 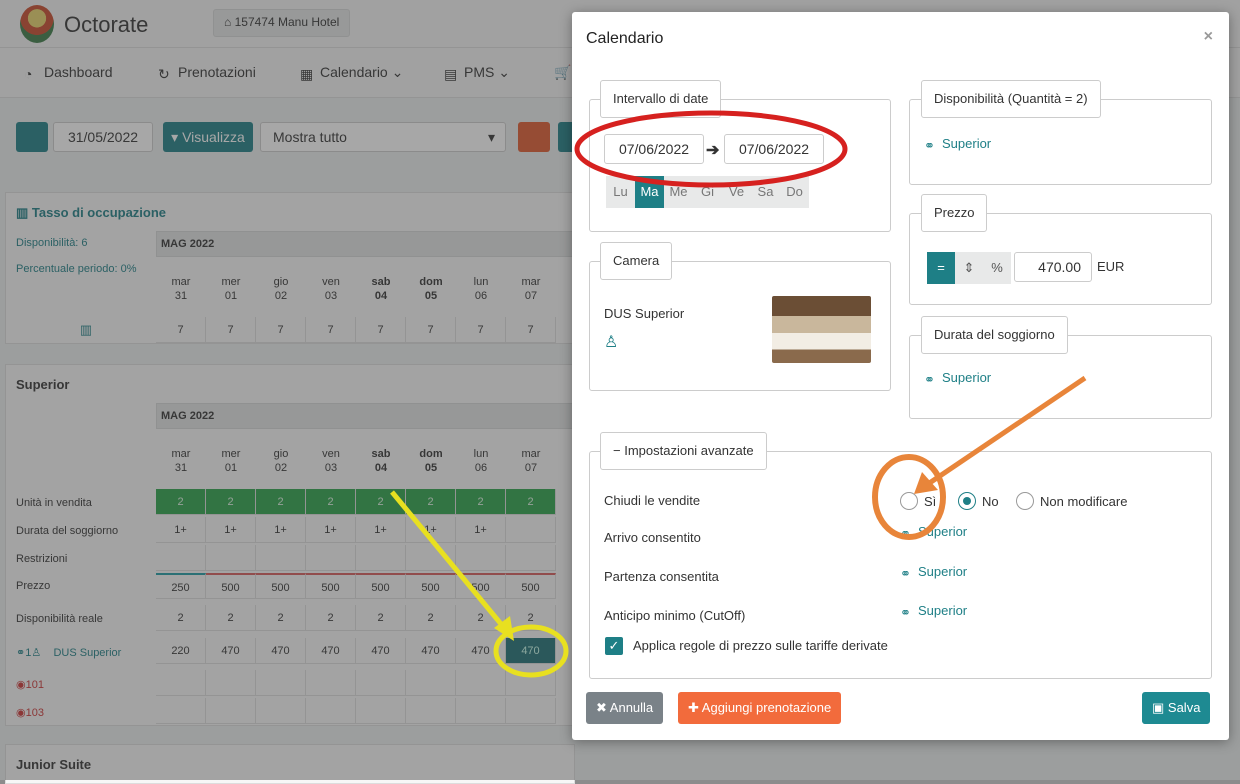 What do you see at coordinates (449, 561) in the screenshot?
I see `yellow-arrow-annotation` at bounding box center [449, 561].